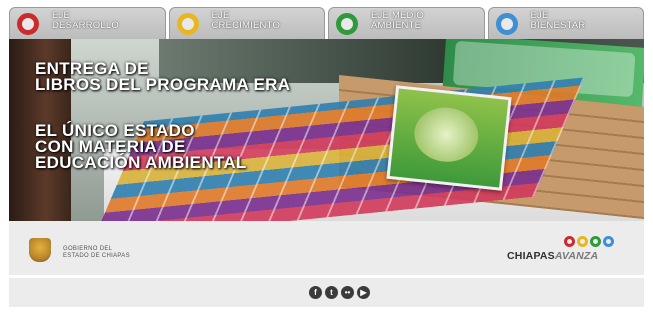 This screenshot has width=653, height=320. I want to click on tab-eje-desarrollo: EJE DESARROLLO, so click(87, 23).